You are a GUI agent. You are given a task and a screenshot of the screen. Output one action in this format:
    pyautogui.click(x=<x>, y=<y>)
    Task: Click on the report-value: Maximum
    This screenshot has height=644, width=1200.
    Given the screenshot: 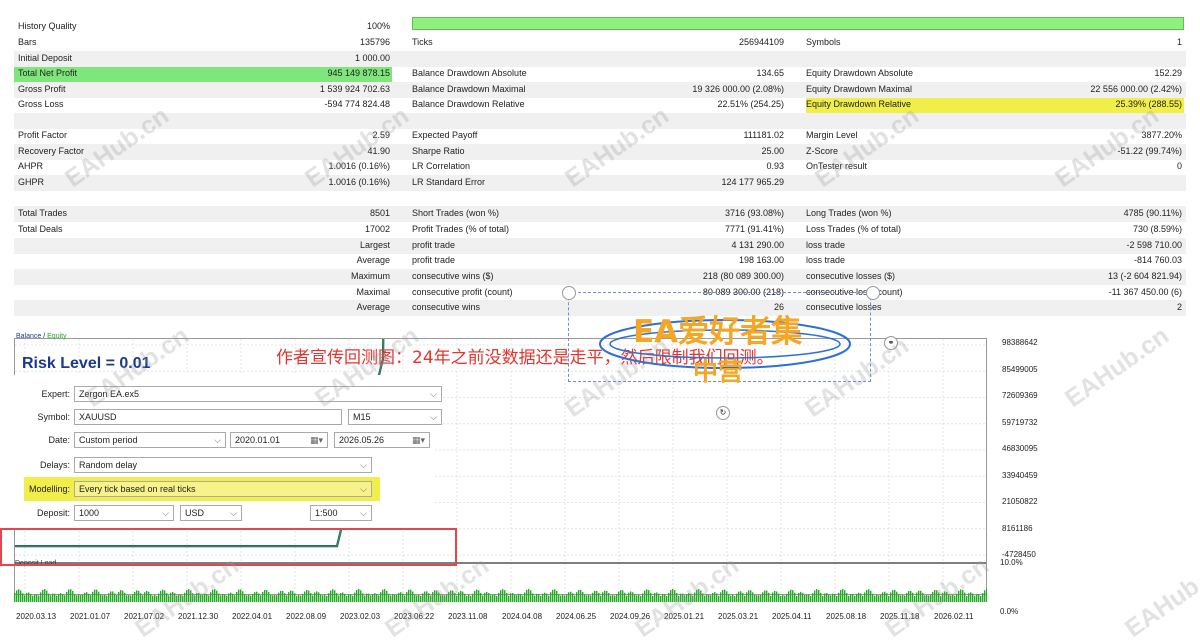 What is the action you would take?
    pyautogui.click(x=370, y=276)
    